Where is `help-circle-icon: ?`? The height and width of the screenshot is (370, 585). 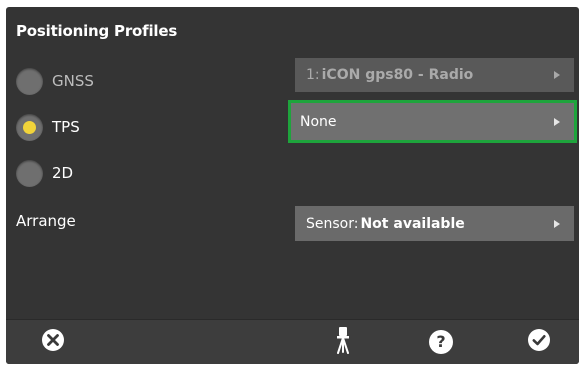
help-circle-icon: ? is located at coordinates (441, 342).